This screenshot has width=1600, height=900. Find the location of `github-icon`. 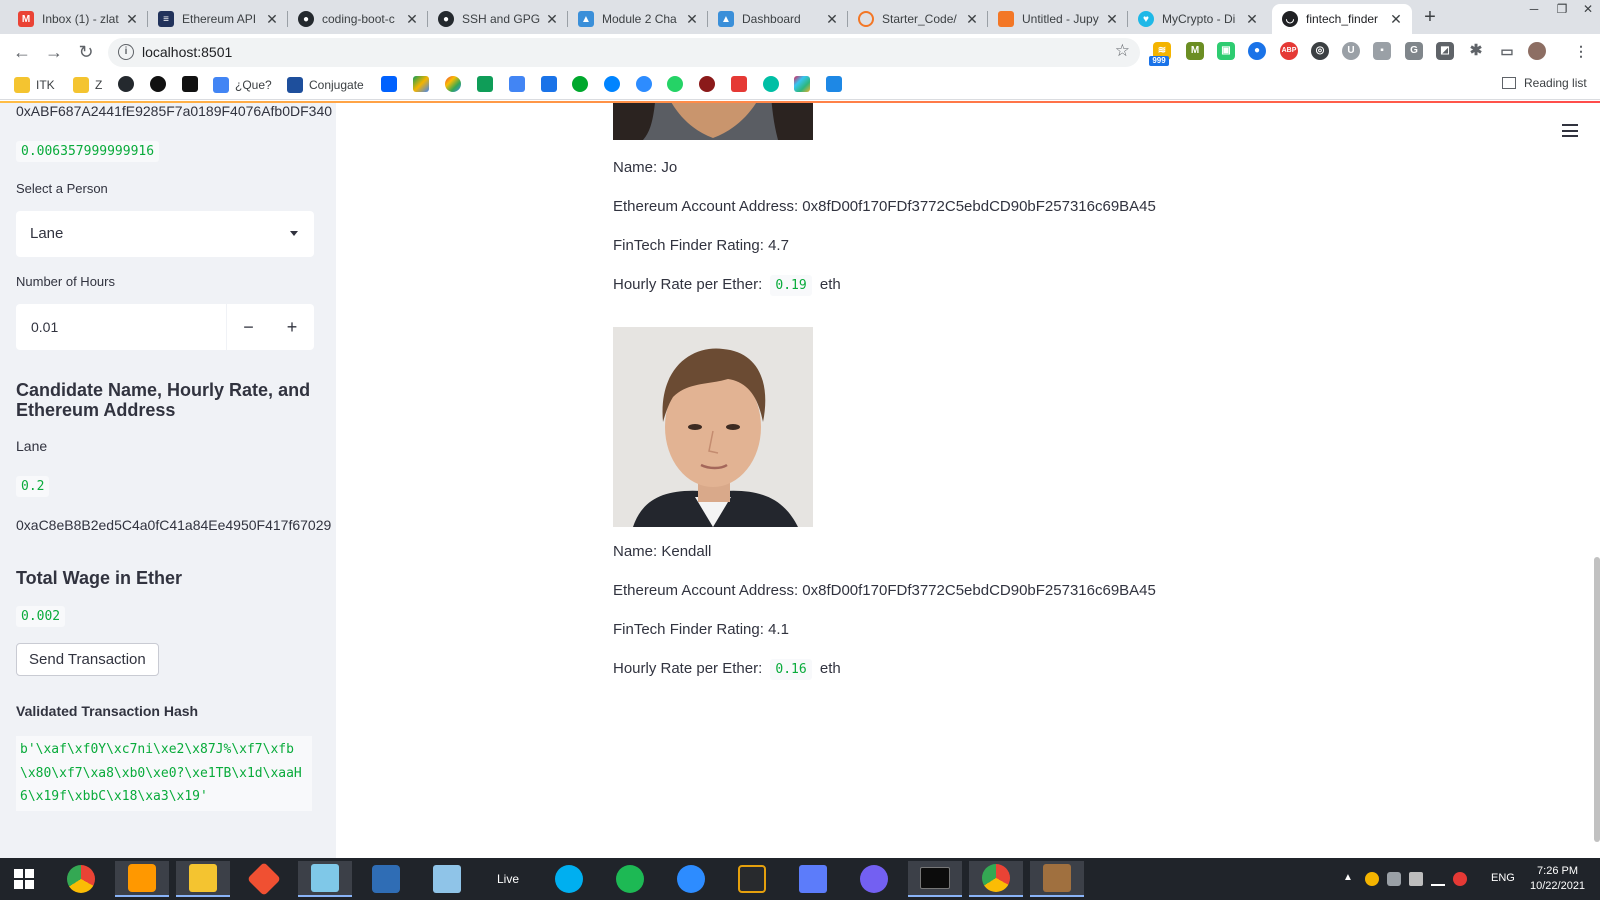

github-icon is located at coordinates (126, 84).